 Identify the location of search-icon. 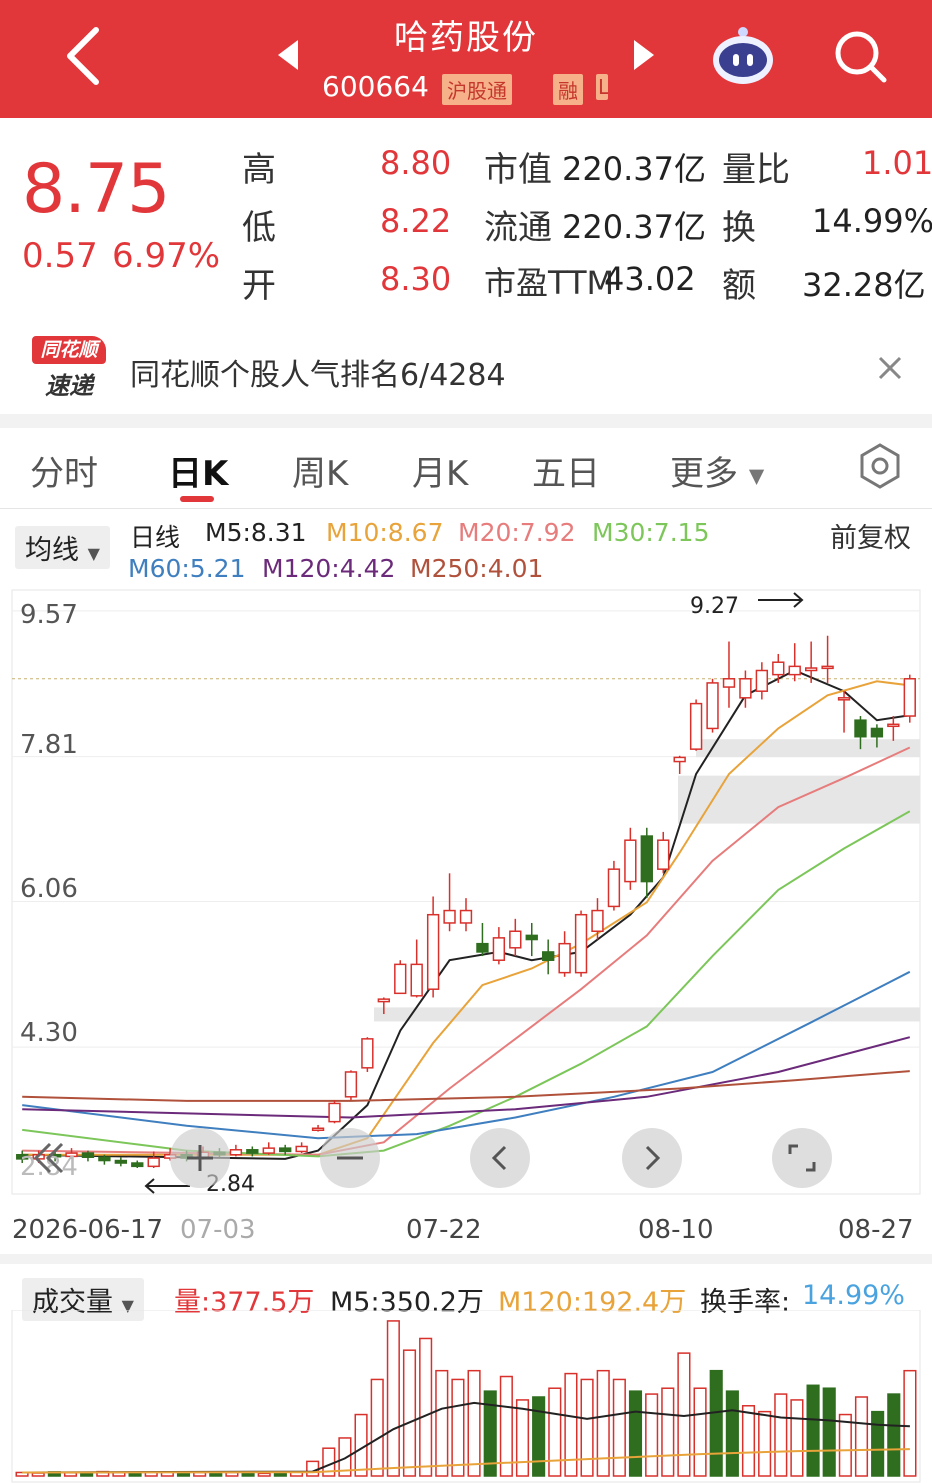
(860, 56).